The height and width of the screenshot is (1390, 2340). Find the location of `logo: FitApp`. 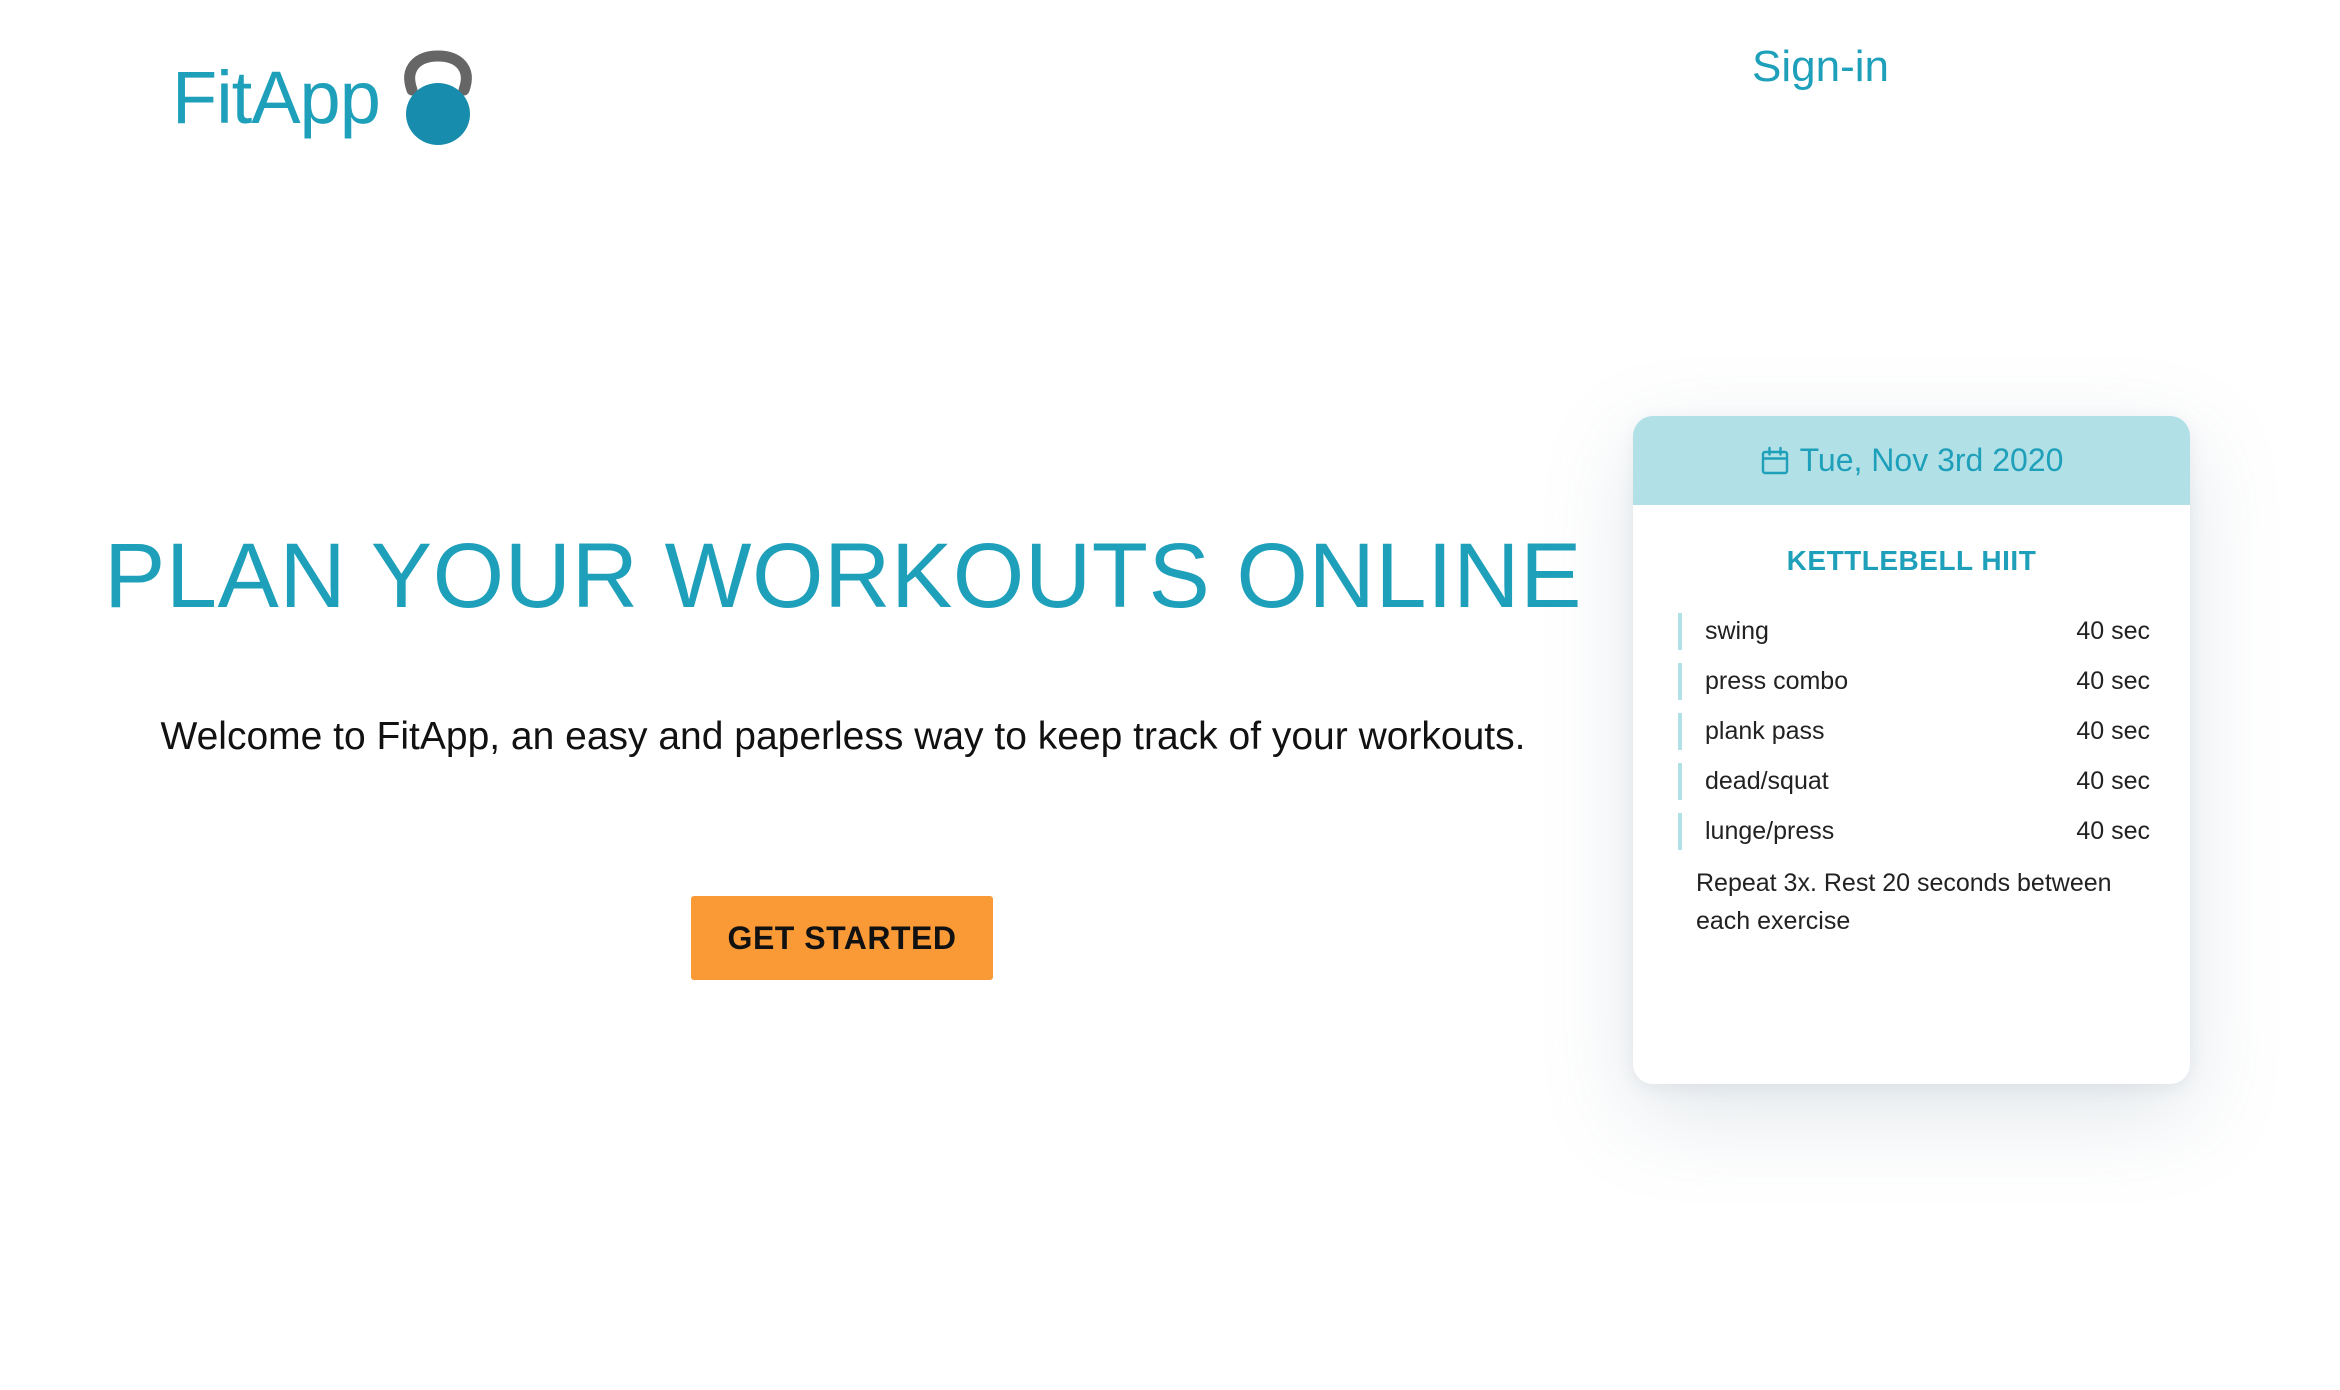

logo: FitApp is located at coordinates (325, 98).